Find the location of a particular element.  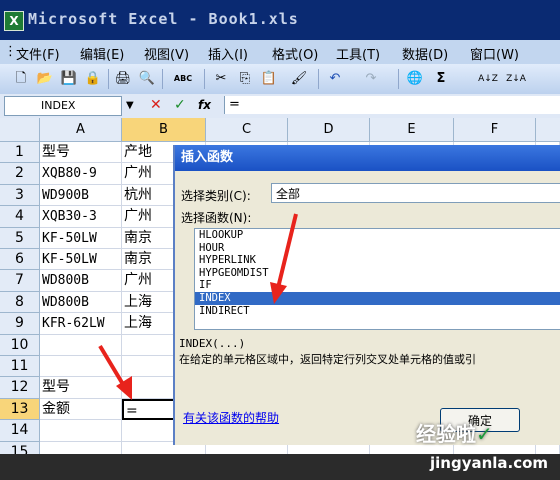

watermark-logo: 经验啦✓ is located at coordinates (454, 432).